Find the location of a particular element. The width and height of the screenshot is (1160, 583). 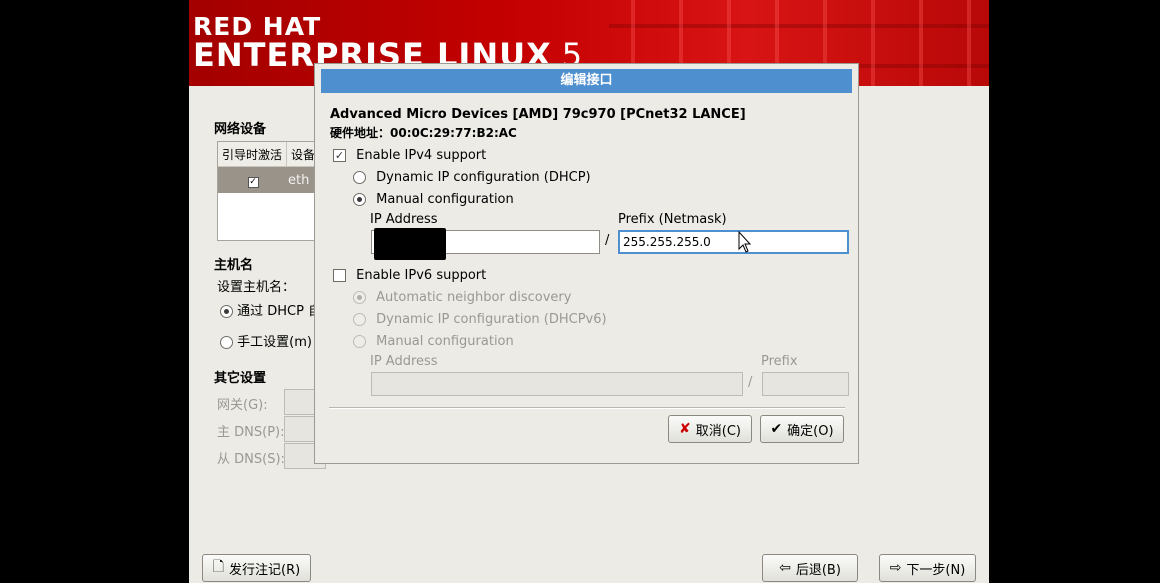

mouse-cursor-icon is located at coordinates (745, 242).